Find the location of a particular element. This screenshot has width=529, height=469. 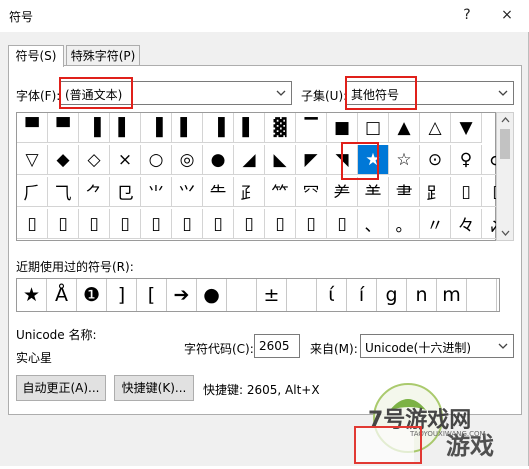

recent-symbol-cell: g is located at coordinates (392, 295).